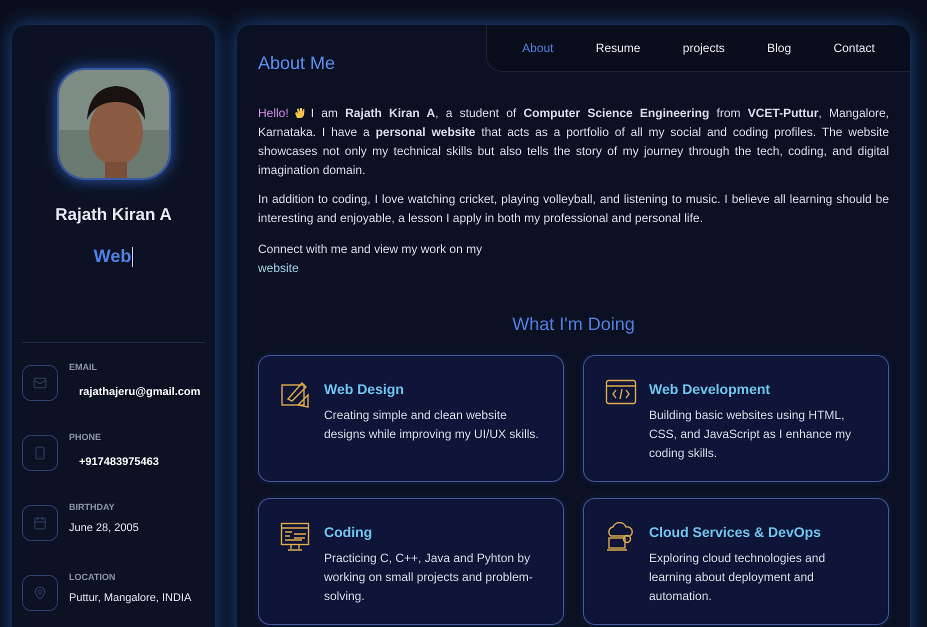 The width and height of the screenshot is (927, 627). What do you see at coordinates (278, 268) in the screenshot?
I see `website-link: website` at bounding box center [278, 268].